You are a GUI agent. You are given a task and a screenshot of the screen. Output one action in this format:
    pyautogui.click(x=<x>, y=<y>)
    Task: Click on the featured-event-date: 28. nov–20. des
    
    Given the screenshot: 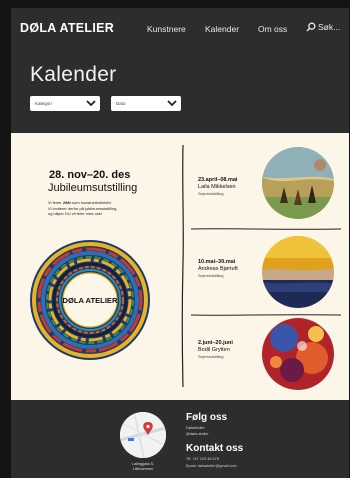 What is the action you would take?
    pyautogui.click(x=90, y=175)
    